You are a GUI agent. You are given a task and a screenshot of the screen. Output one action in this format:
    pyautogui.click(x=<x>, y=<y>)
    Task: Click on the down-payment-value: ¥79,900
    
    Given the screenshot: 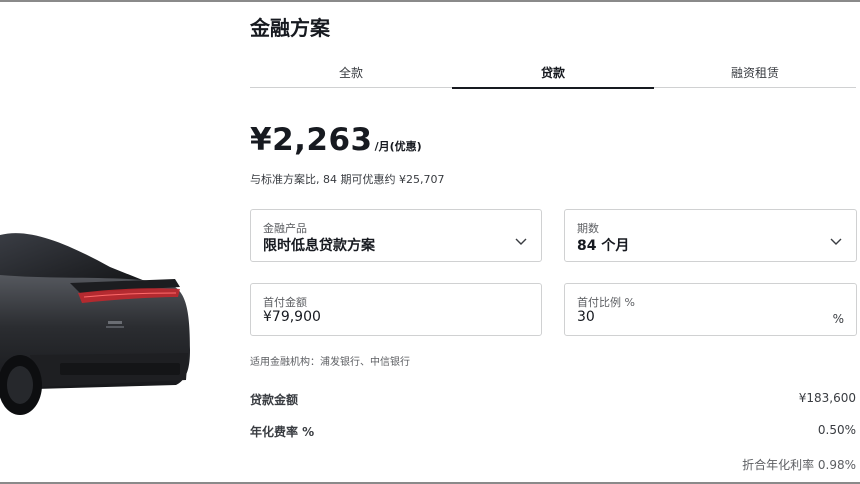 What is the action you would take?
    pyautogui.click(x=292, y=317)
    